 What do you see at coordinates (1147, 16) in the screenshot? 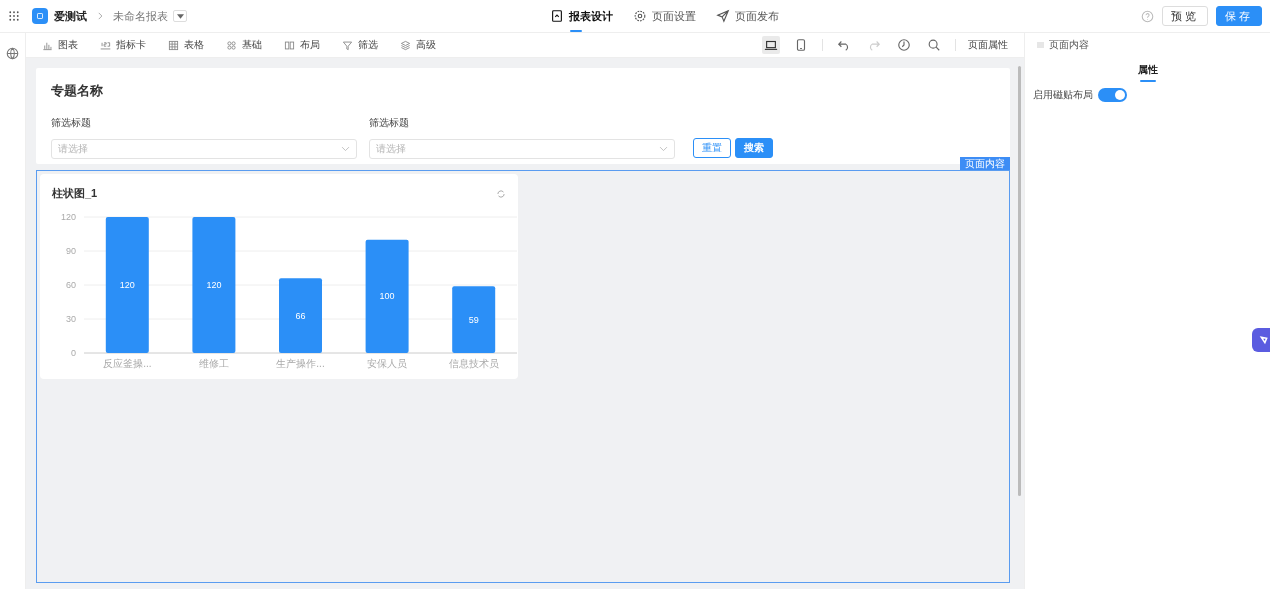
I see `help-icon` at bounding box center [1147, 16].